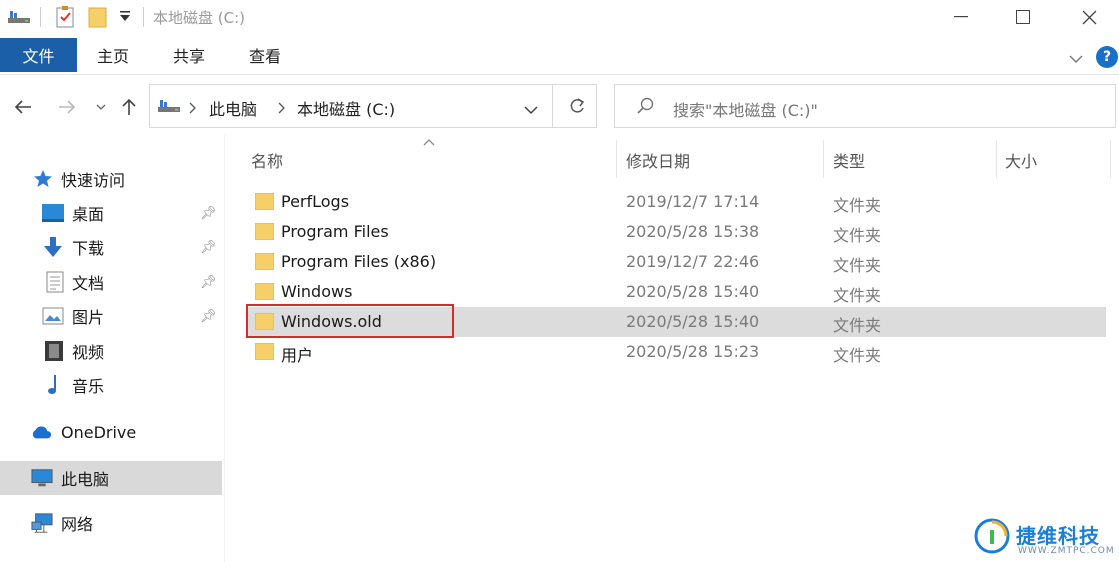 Image resolution: width=1119 pixels, height=562 pixels. What do you see at coordinates (1066, 551) in the screenshot?
I see `watermark-domain: WWW.ZMTPC.COM` at bounding box center [1066, 551].